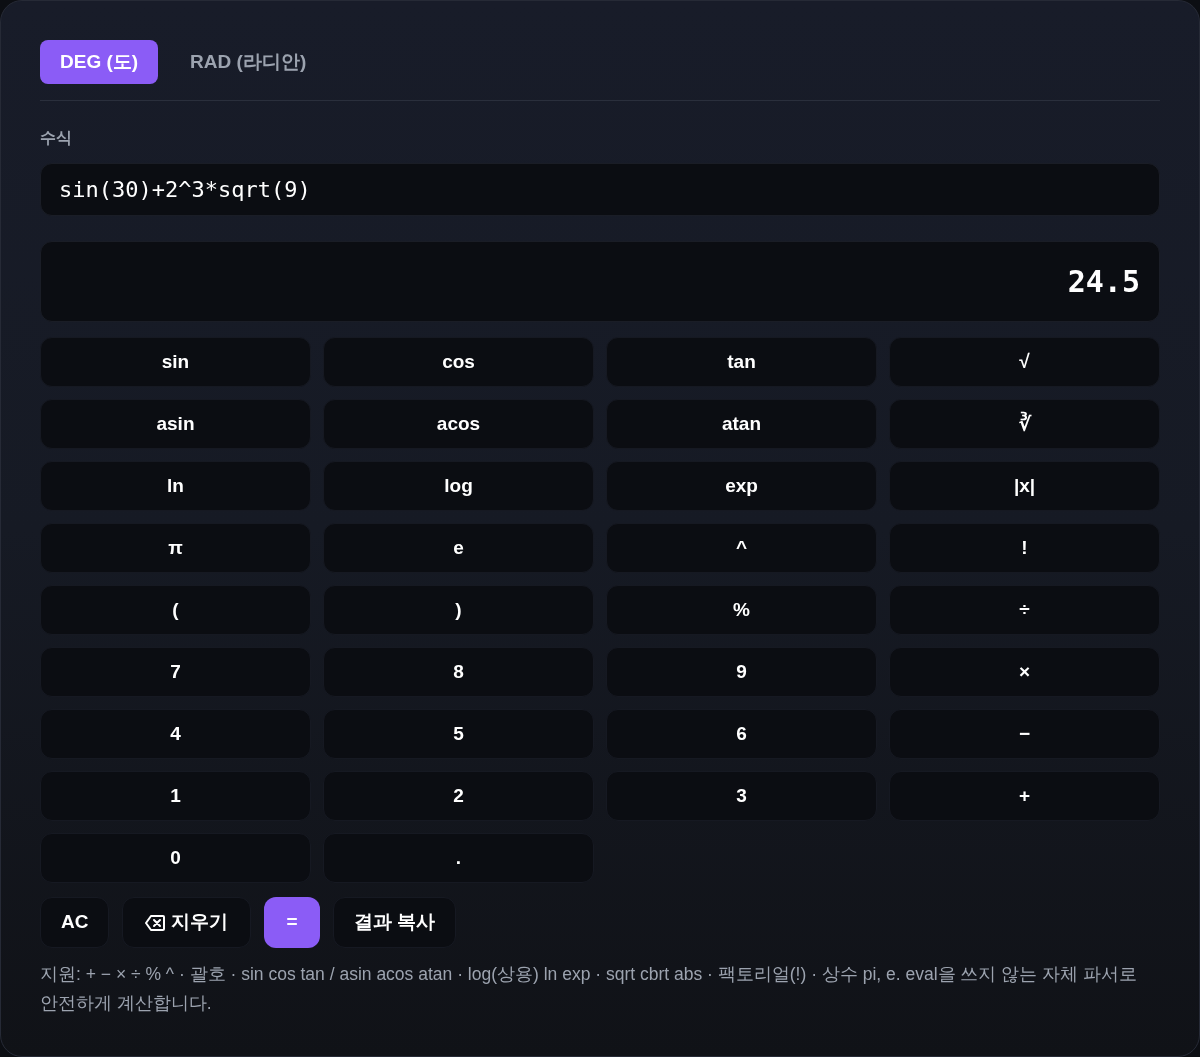 The width and height of the screenshot is (1200, 1057). I want to click on keypad-key: asin, so click(175, 424).